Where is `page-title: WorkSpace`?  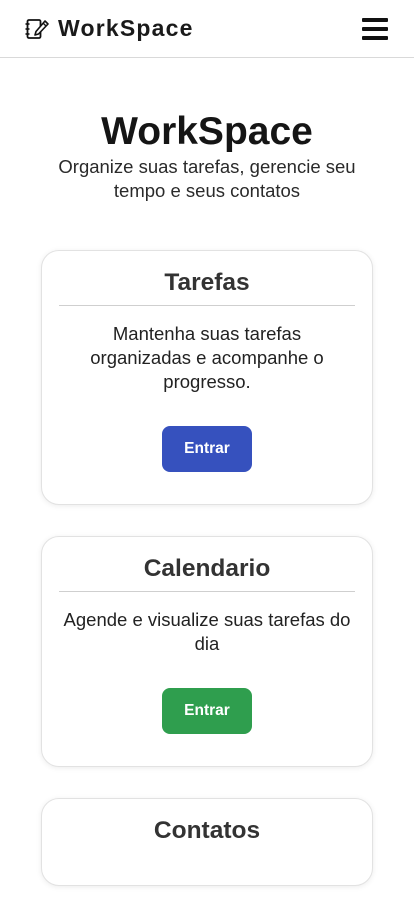
page-title: WorkSpace is located at coordinates (207, 131).